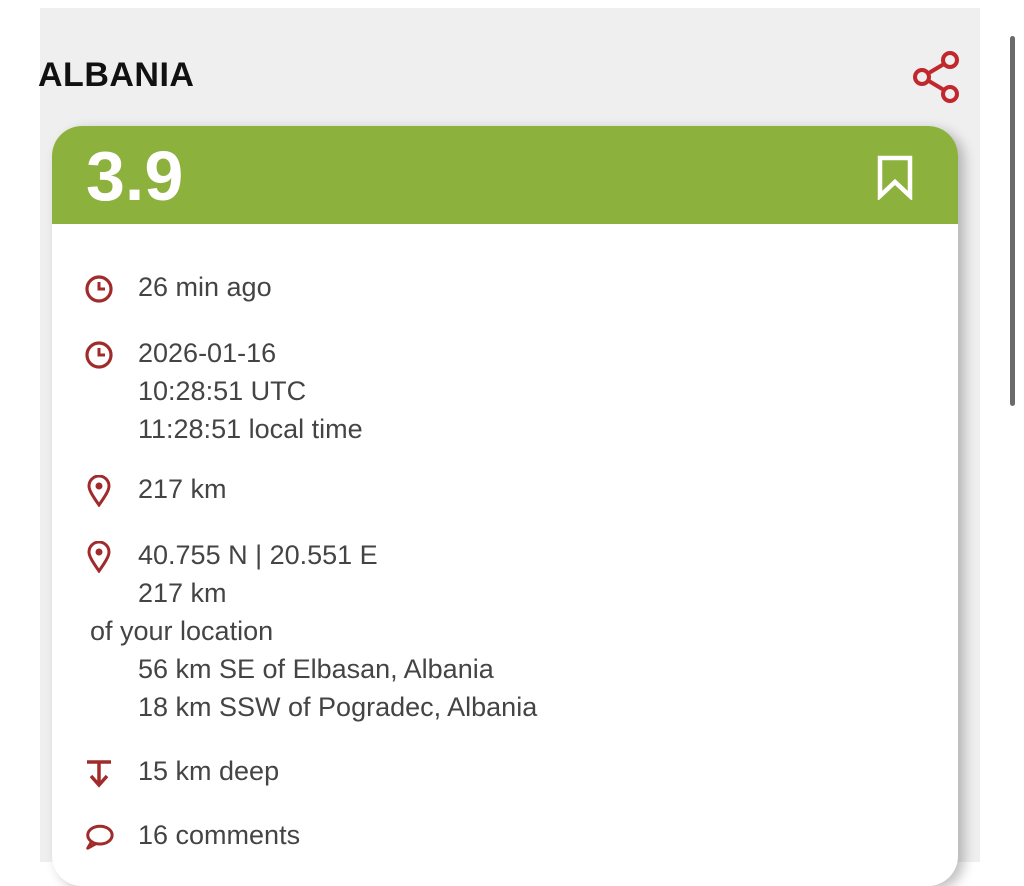  What do you see at coordinates (1012, 221) in the screenshot?
I see `scrollbar` at bounding box center [1012, 221].